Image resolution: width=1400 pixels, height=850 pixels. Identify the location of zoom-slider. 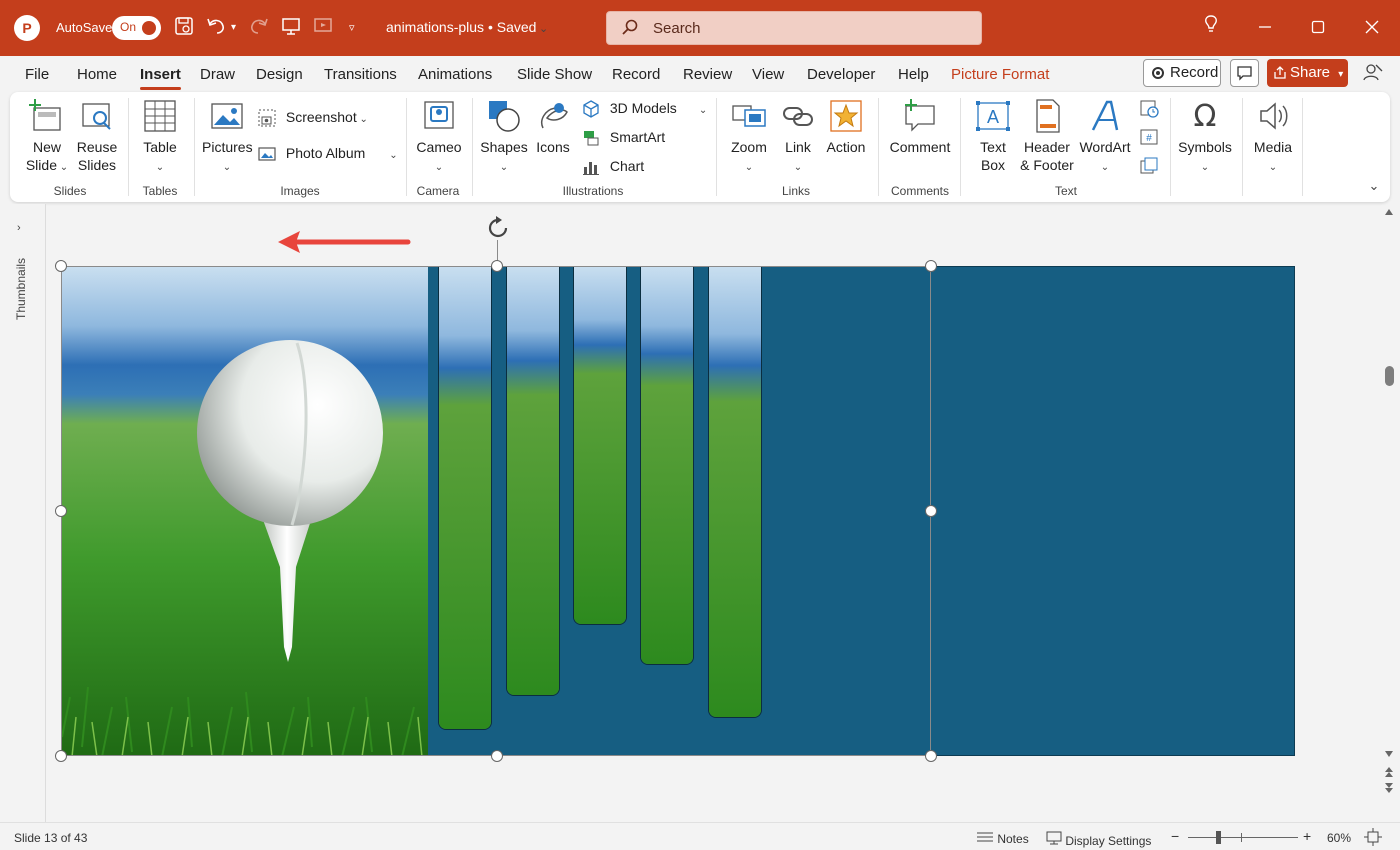
(1243, 837).